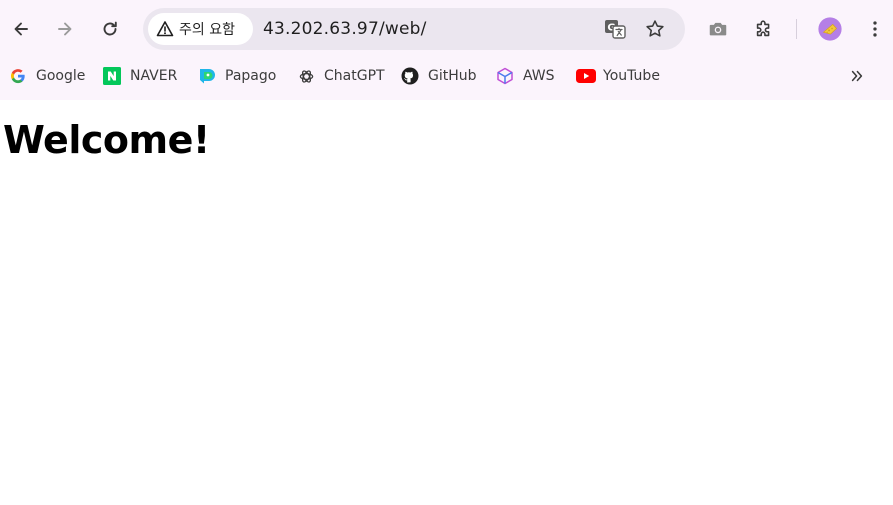 This screenshot has width=893, height=505. I want to click on bookmark-chatgpt: ChatGPT, so click(341, 76).